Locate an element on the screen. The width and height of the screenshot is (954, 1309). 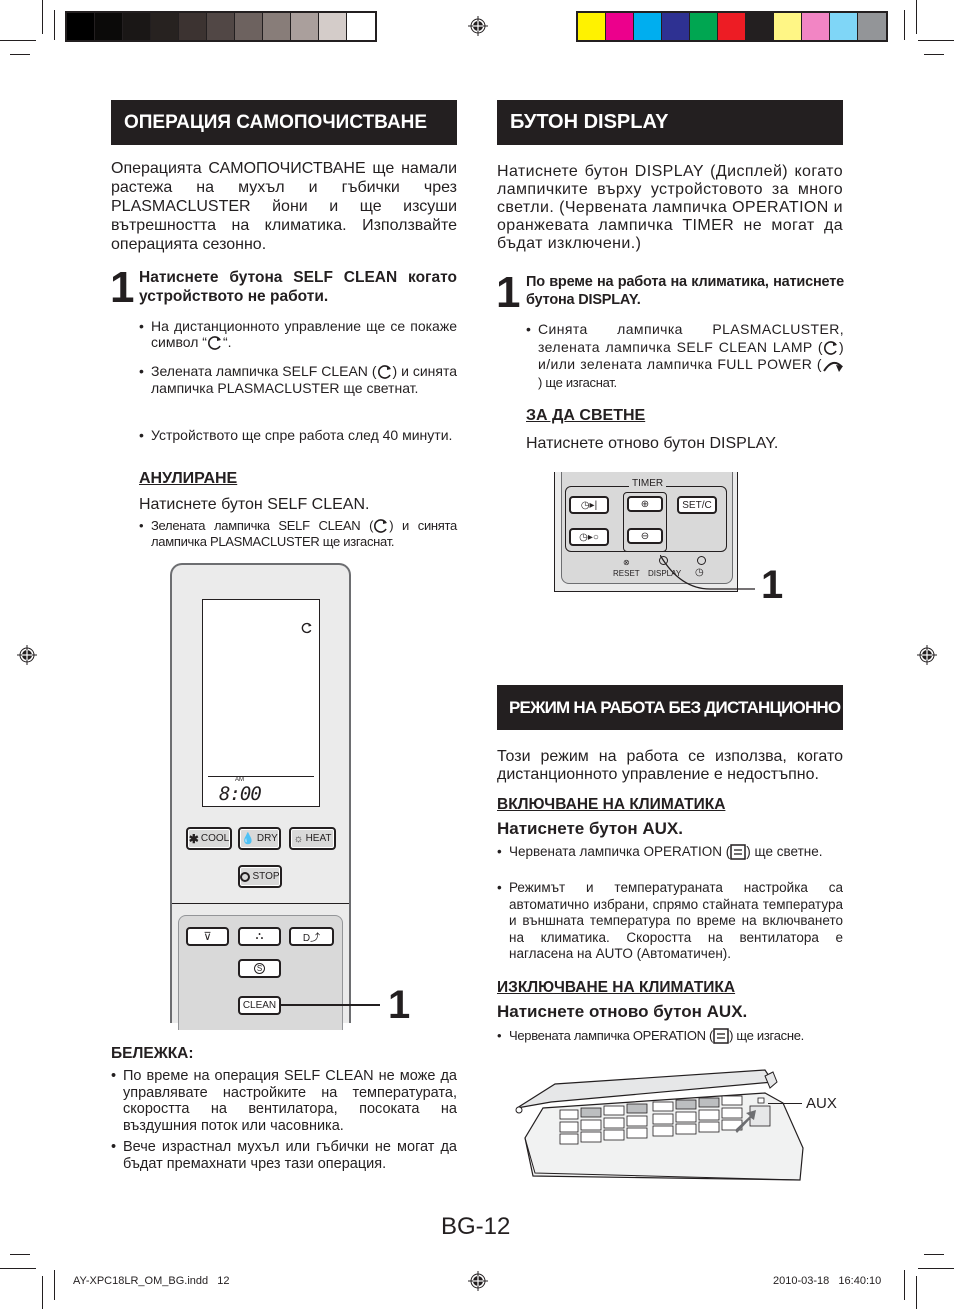
fan-icon: ⛬ is located at coordinates (259, 936).